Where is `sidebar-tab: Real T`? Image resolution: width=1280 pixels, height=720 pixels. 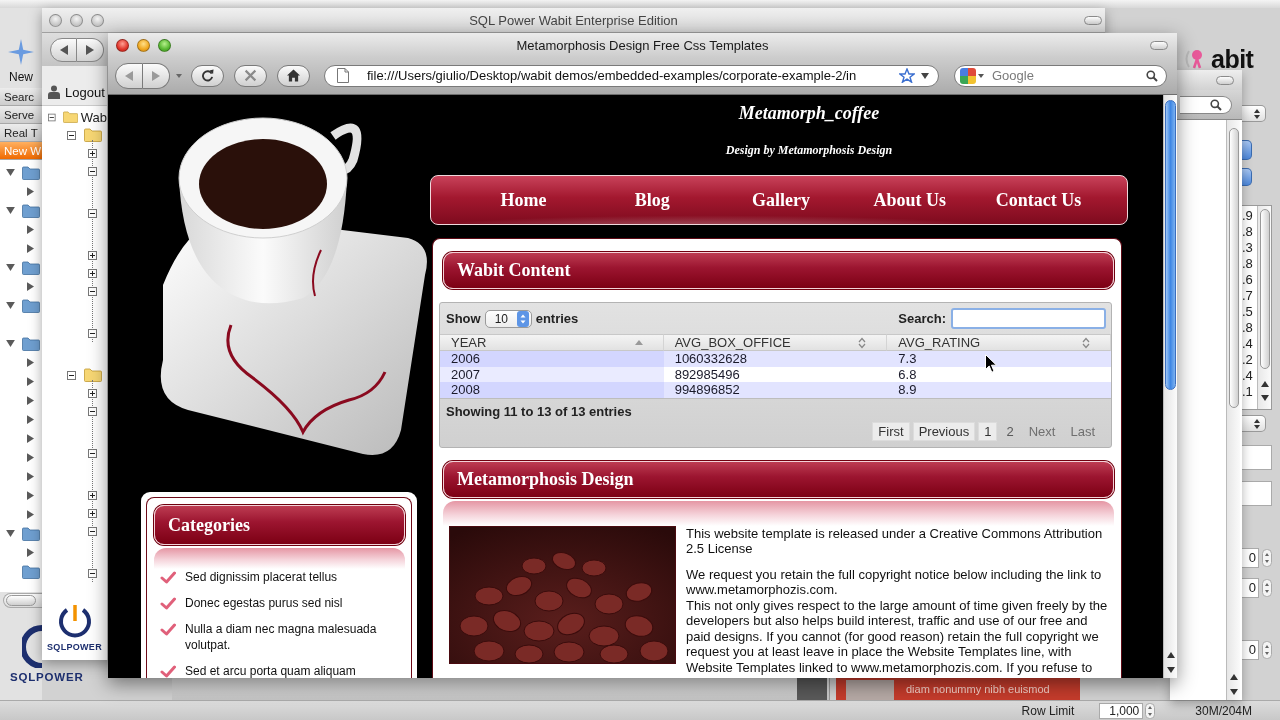
sidebar-tab: Real T is located at coordinates (21, 133).